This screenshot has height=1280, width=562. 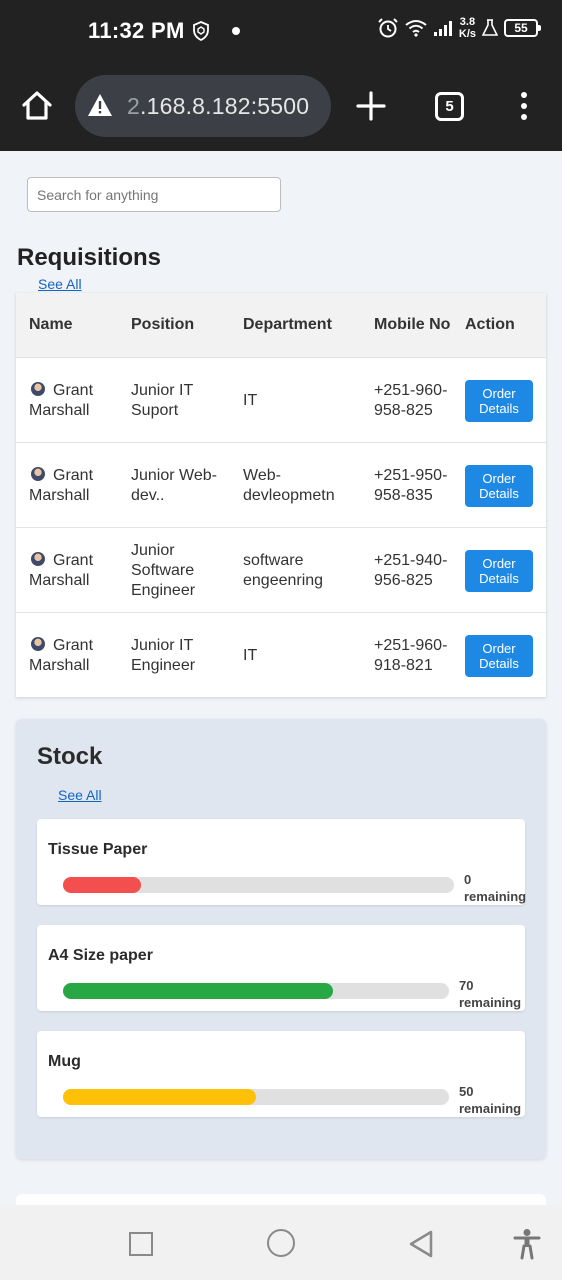 What do you see at coordinates (201, 31) in the screenshot?
I see `shield-icon` at bounding box center [201, 31].